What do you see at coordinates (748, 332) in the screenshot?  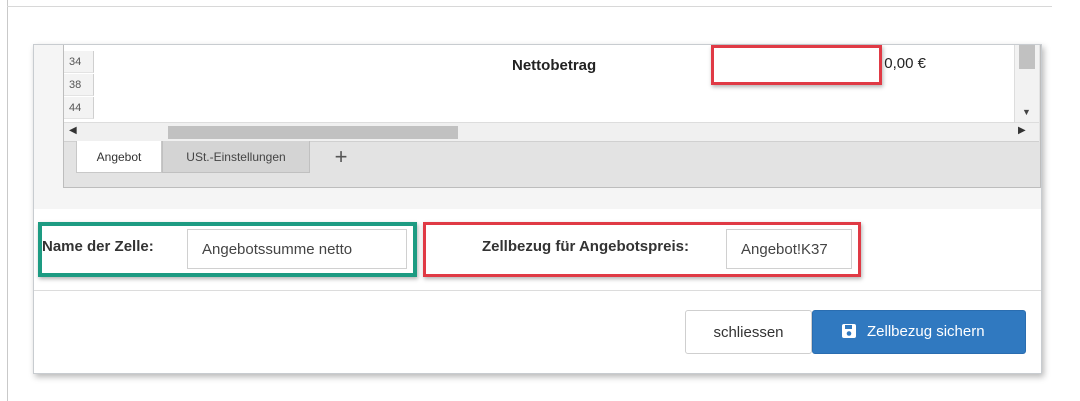 I see `close-button: schliessen` at bounding box center [748, 332].